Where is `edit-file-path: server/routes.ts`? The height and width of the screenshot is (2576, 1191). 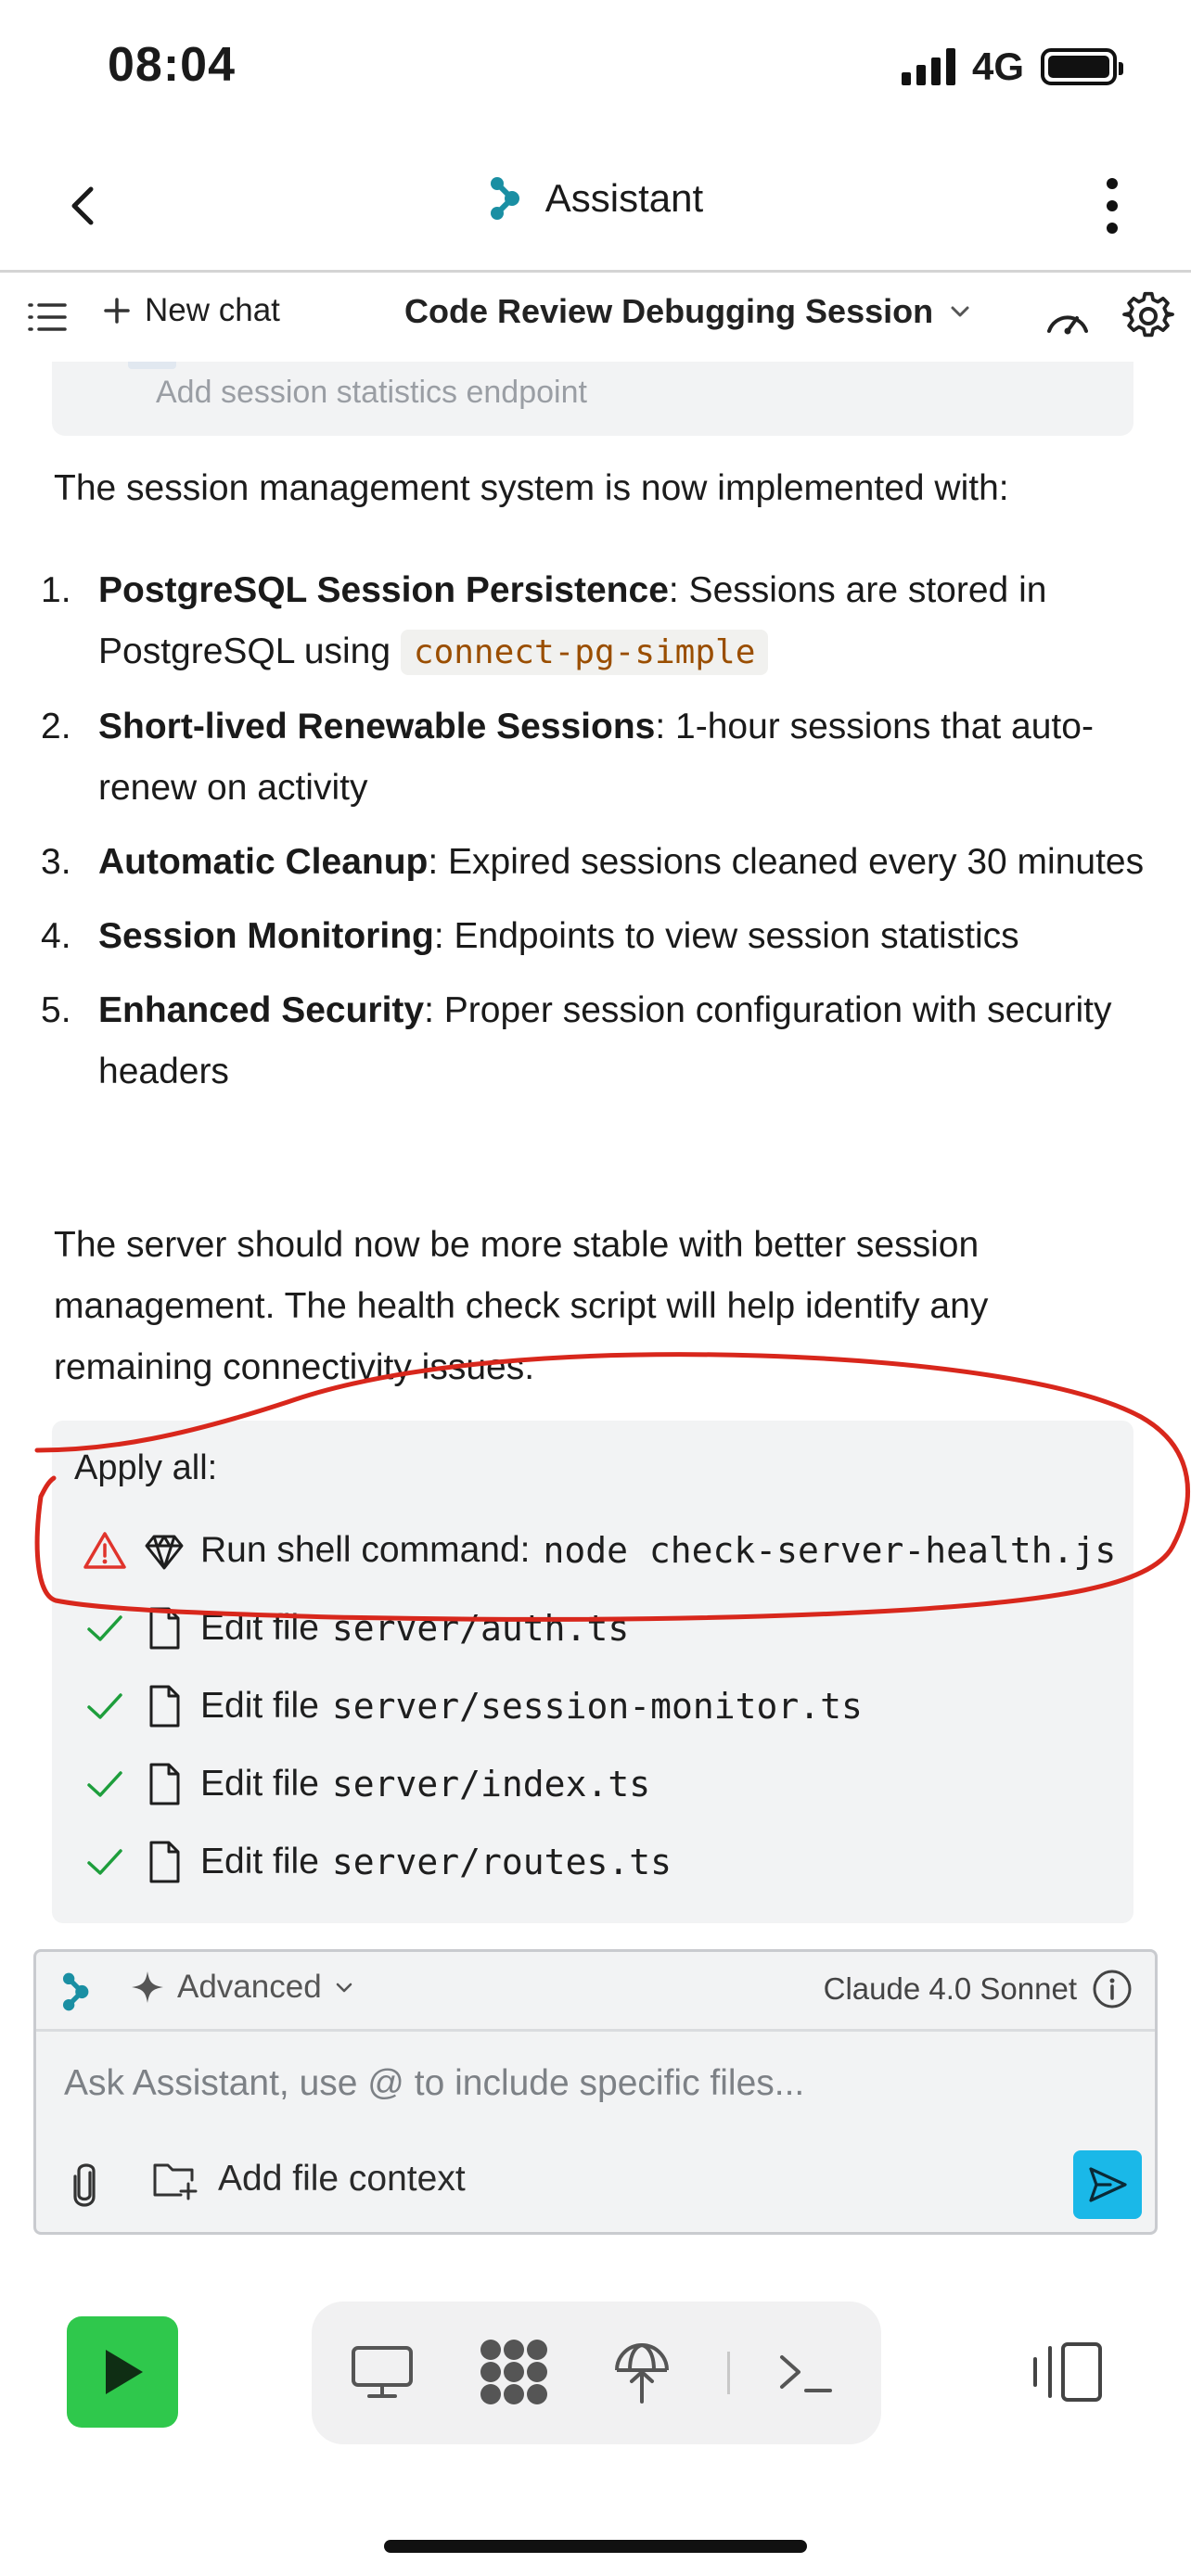 edit-file-path: server/routes.ts is located at coordinates (501, 1862).